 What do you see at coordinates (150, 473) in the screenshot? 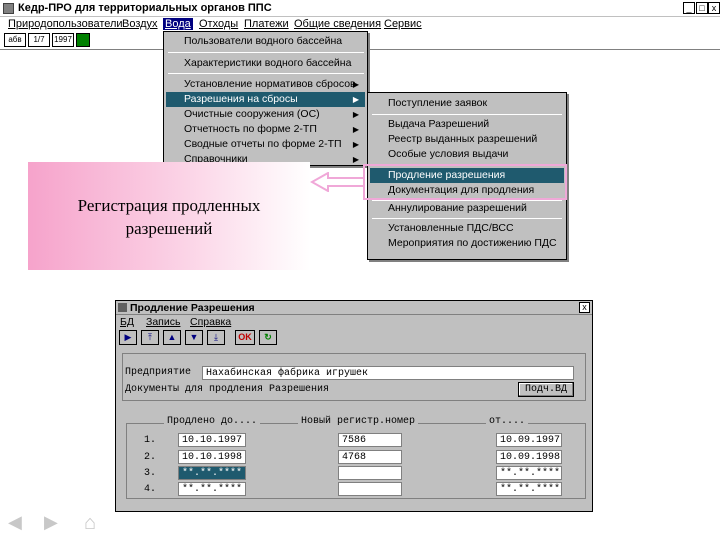
I see `row-number: 3.` at bounding box center [150, 473].